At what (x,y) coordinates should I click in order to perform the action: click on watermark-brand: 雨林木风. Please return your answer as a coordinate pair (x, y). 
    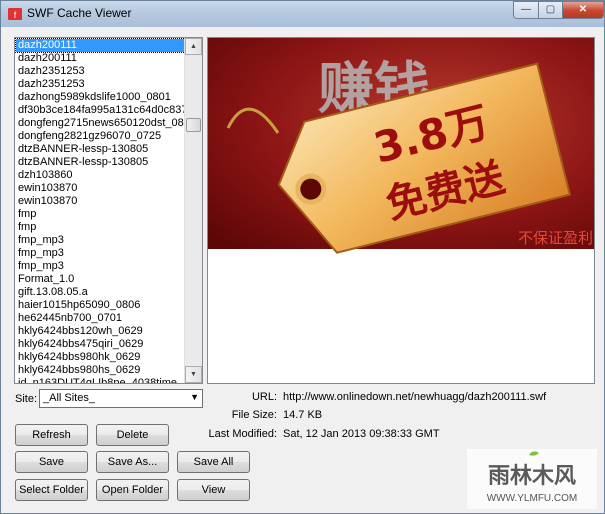
    Looking at the image, I should click on (532, 476).